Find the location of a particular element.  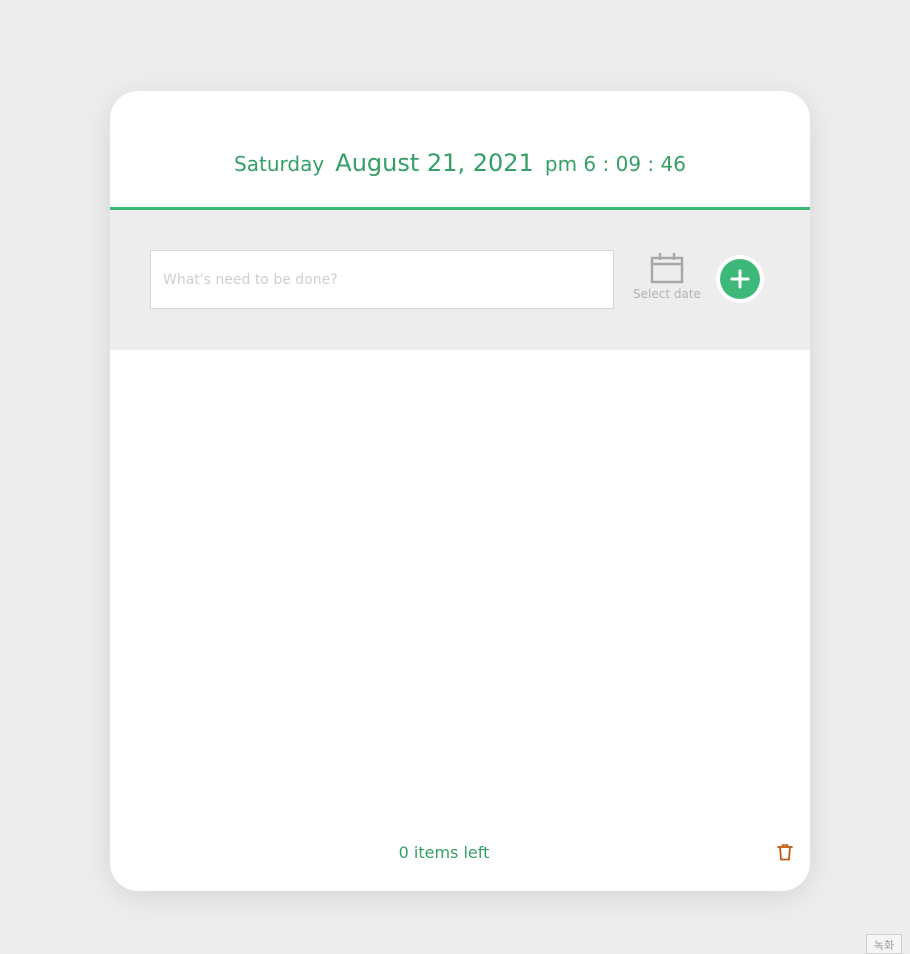

clock-header: Saturday August 21, 2021 pm 6 : 09 : 46 is located at coordinates (460, 150).